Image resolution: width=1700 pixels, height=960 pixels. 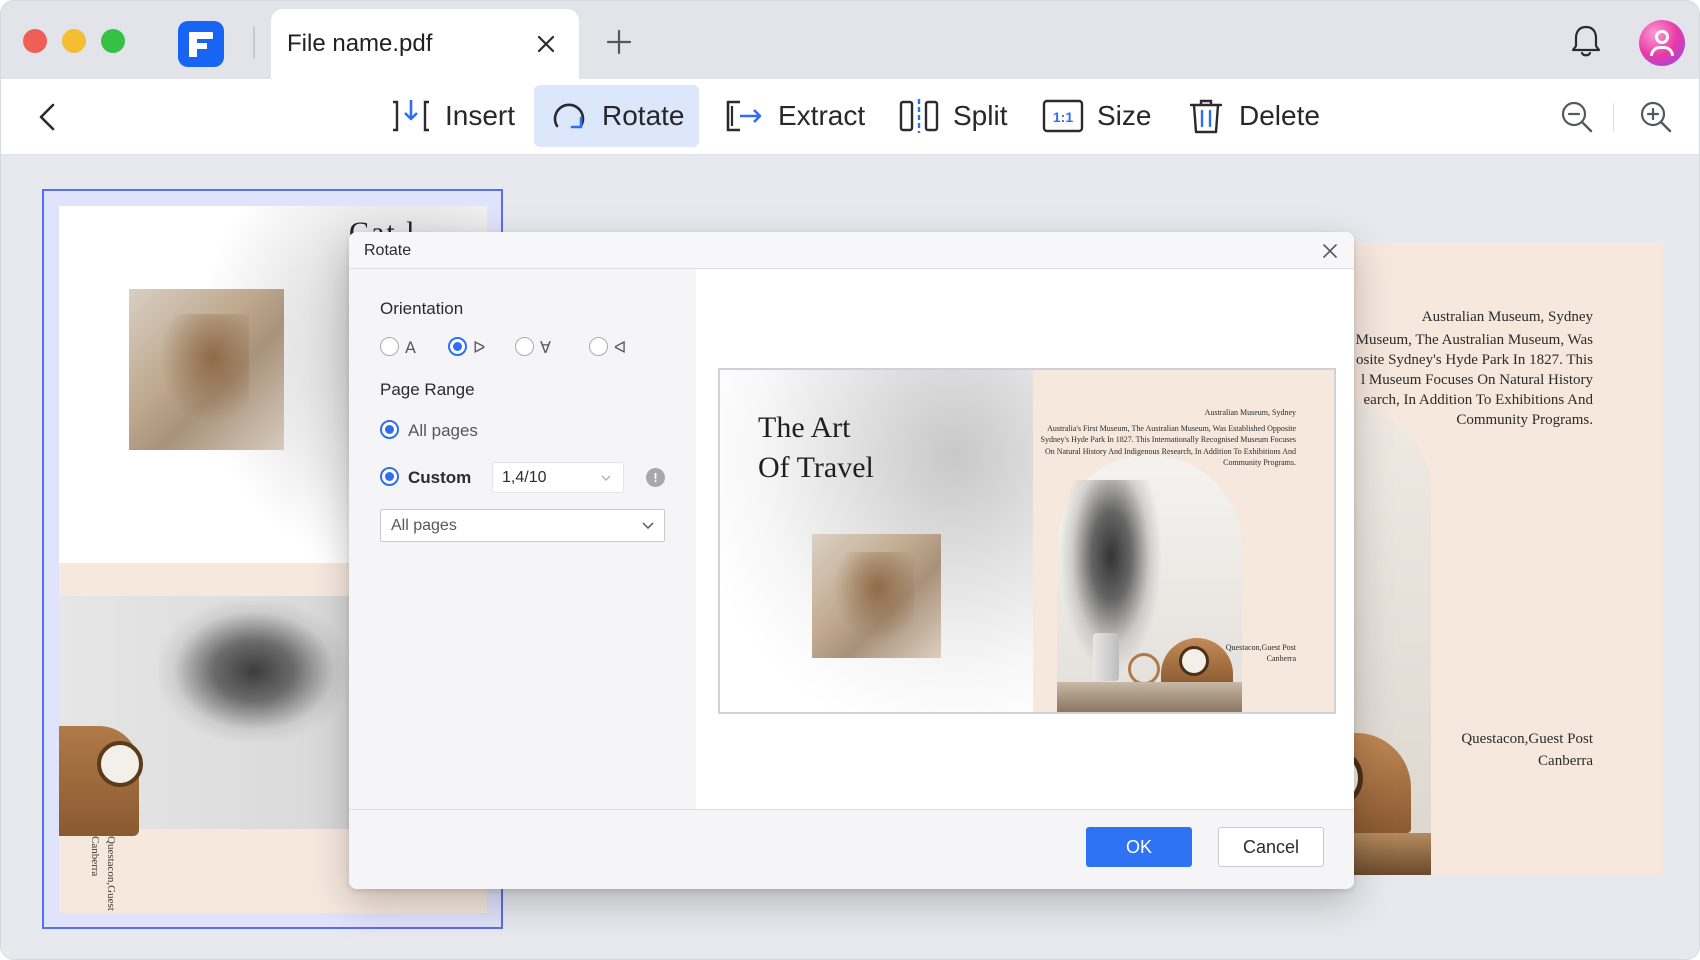 I want to click on svg-text: 1:1, so click(x=1063, y=117).